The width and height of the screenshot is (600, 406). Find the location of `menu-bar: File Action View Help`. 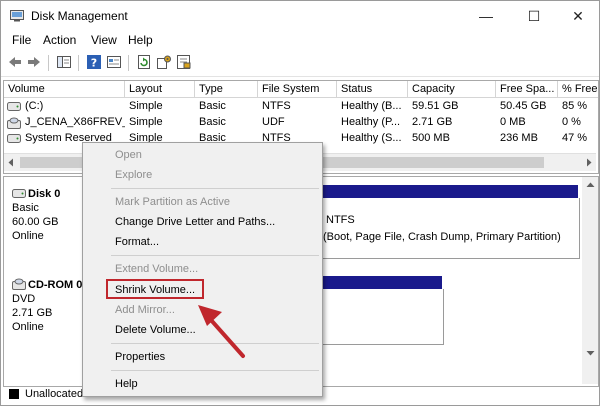

menu-bar: File Action View Help is located at coordinates (300, 40).